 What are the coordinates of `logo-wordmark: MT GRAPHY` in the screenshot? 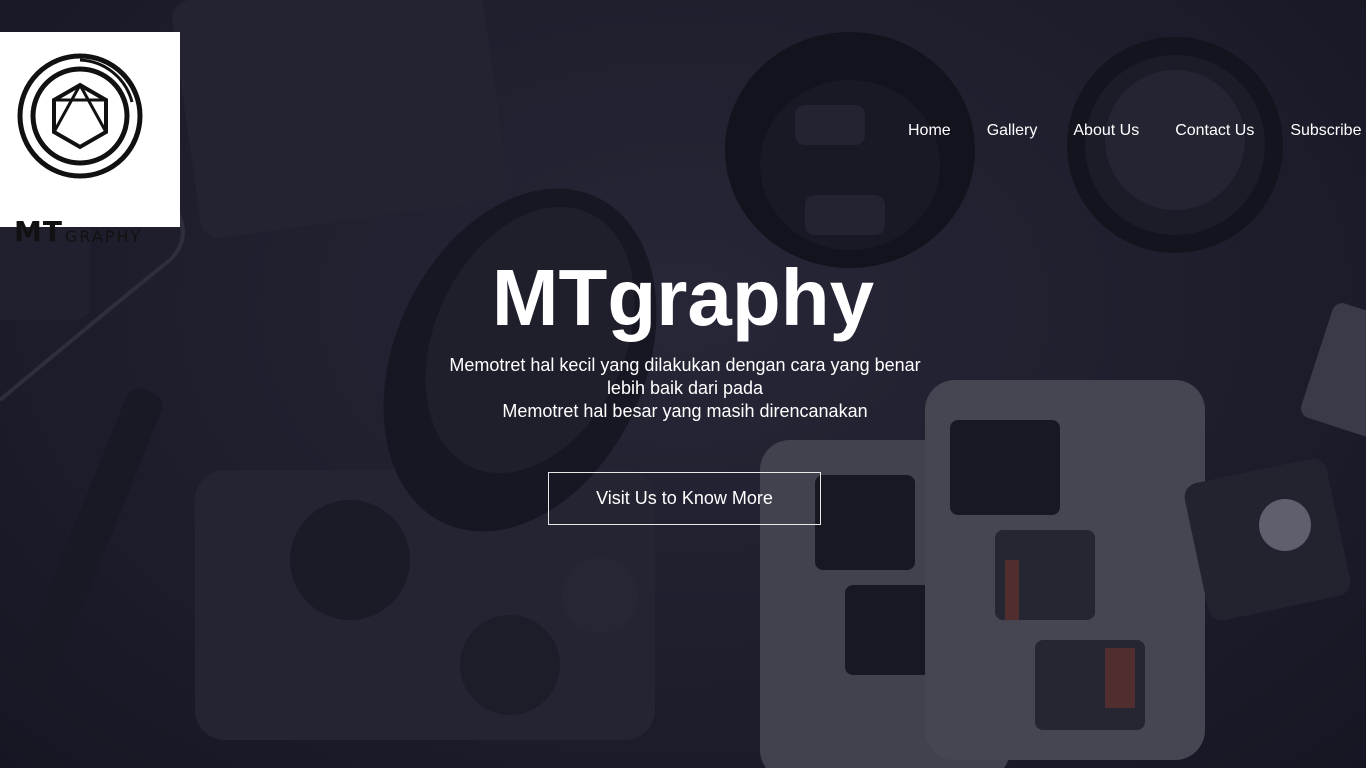 It's located at (89, 232).